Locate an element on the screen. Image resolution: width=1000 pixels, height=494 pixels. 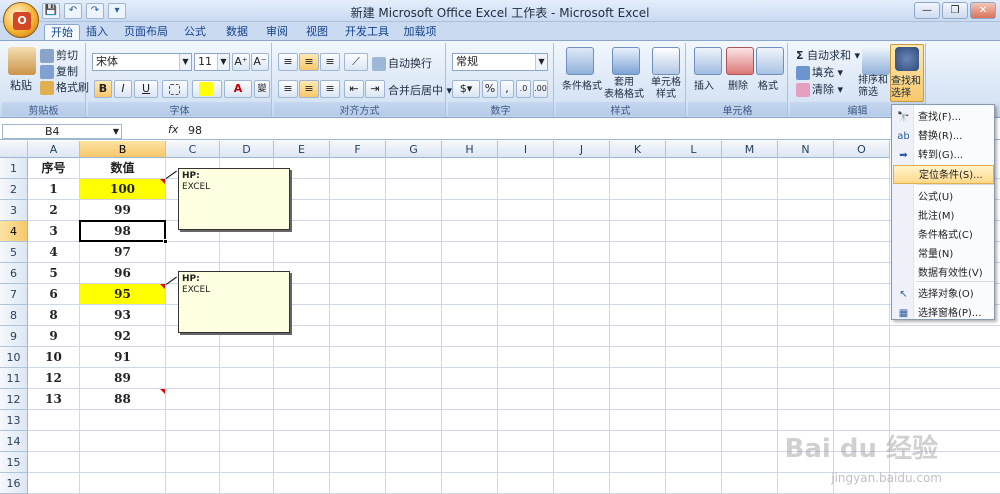
tab-developer: 开发工具 is located at coordinates (367, 32).